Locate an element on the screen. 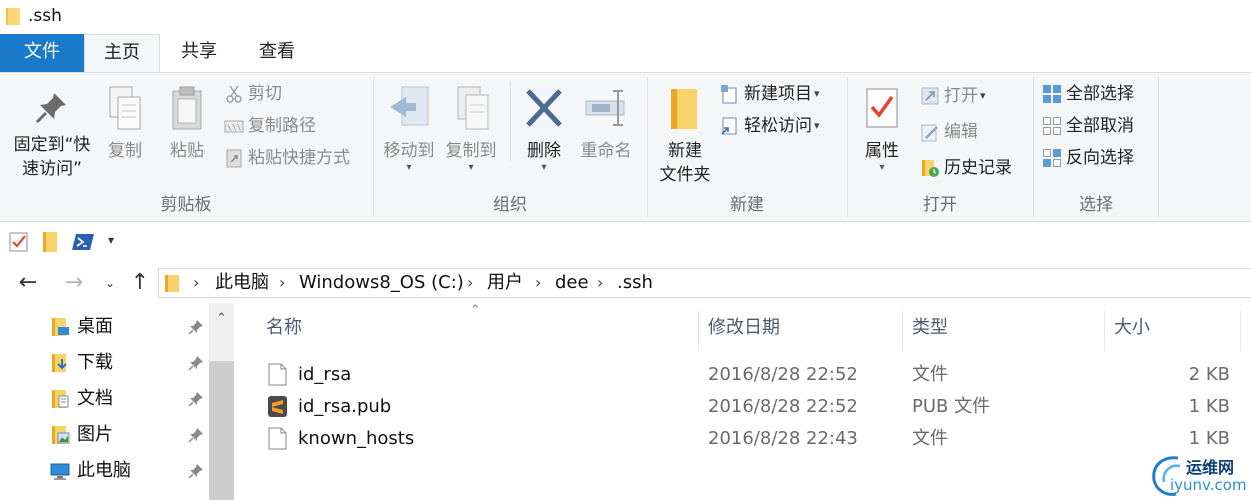 This screenshot has width=1251, height=500. sidebar-item-desktop: 桌面 is located at coordinates (130, 327).